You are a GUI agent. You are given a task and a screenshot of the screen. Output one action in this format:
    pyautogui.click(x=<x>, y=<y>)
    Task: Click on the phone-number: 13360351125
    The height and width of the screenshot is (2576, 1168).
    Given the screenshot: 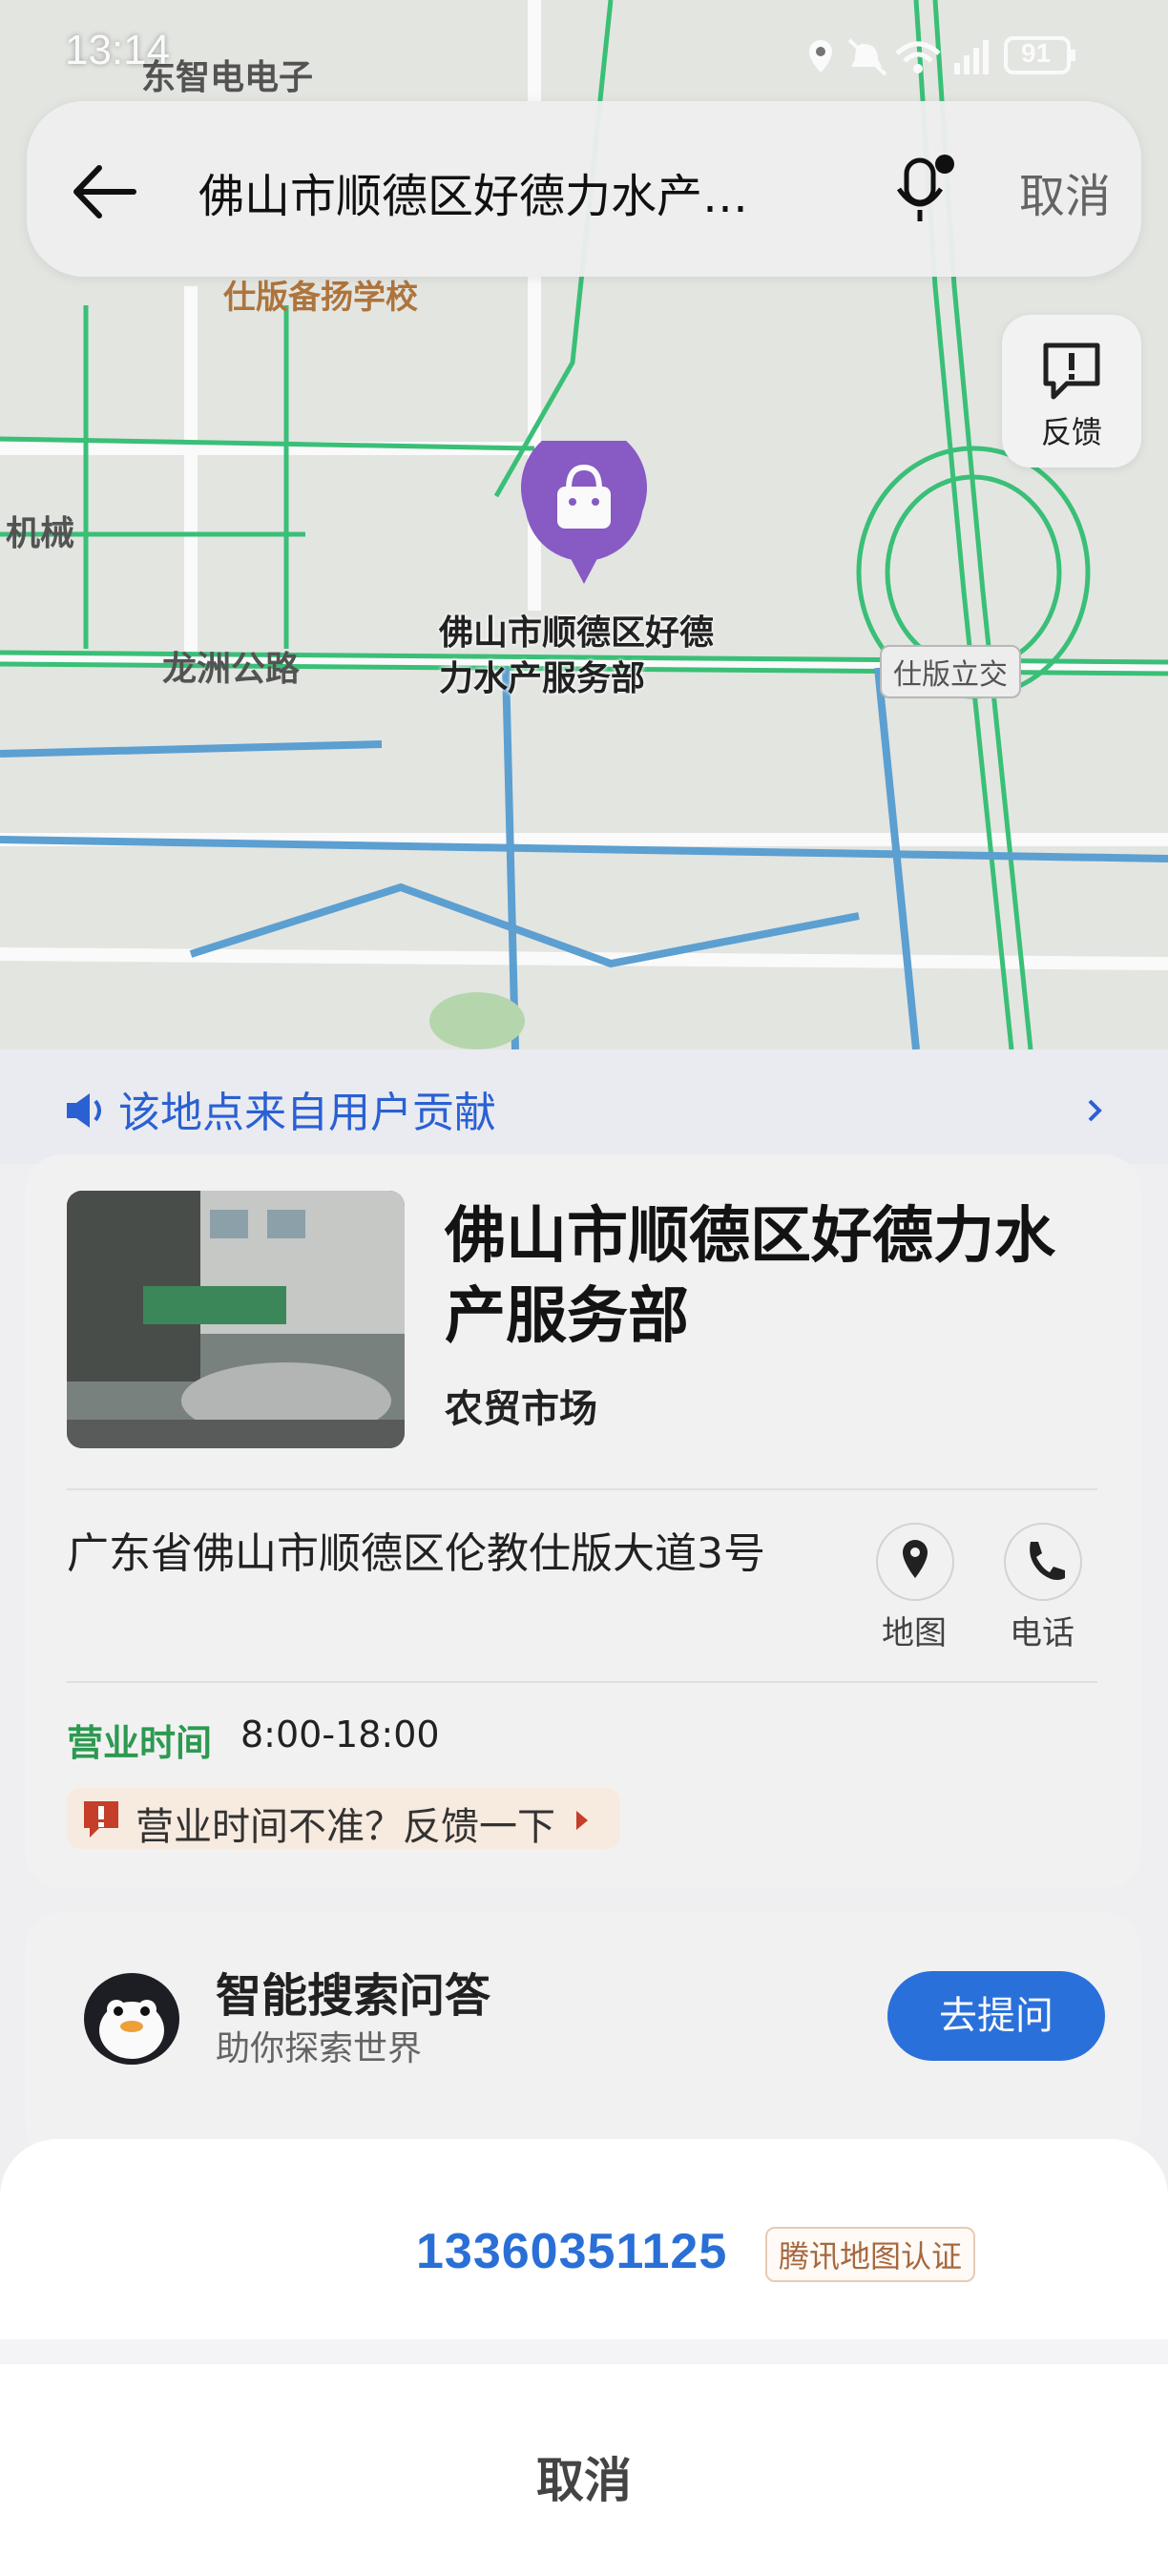 What is the action you would take?
    pyautogui.click(x=571, y=2251)
    